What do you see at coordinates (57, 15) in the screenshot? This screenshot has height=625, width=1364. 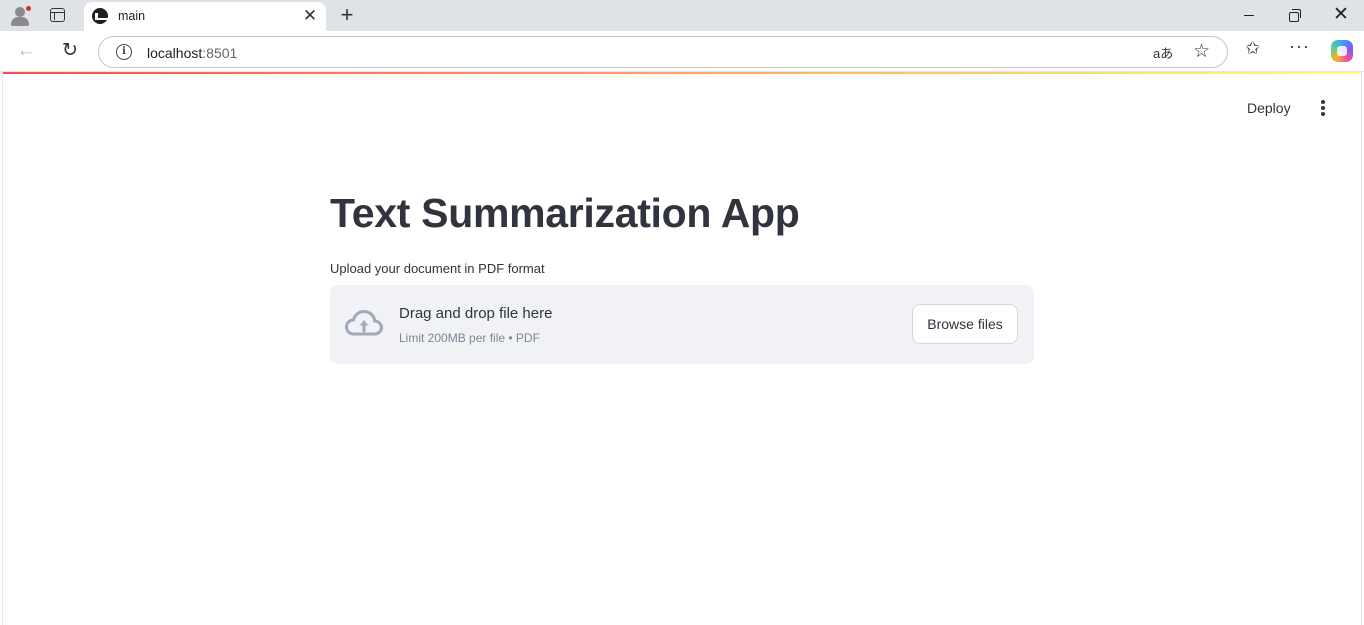 I see `tab-actions-icon` at bounding box center [57, 15].